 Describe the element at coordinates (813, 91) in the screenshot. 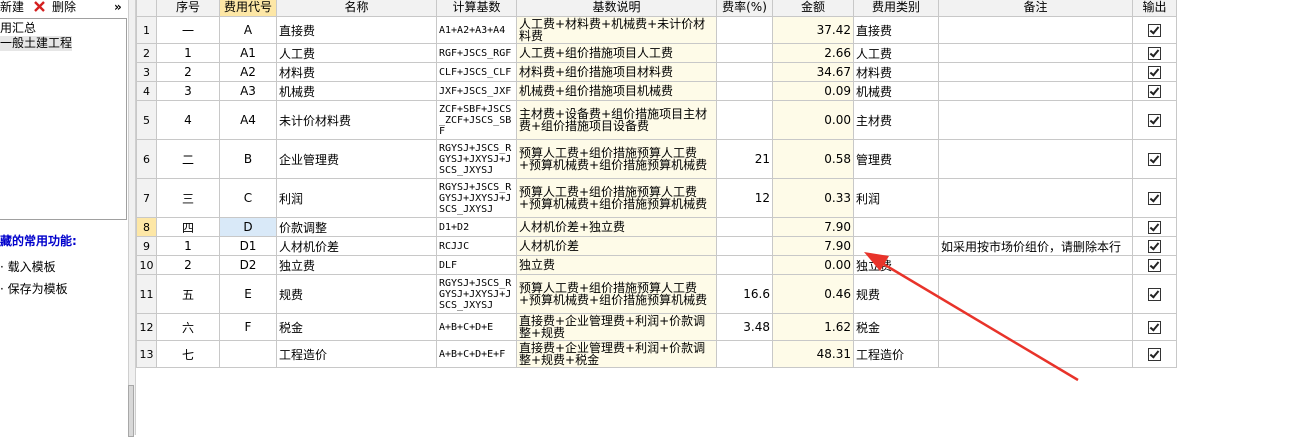

I see `amount-cell: 0.09` at that location.